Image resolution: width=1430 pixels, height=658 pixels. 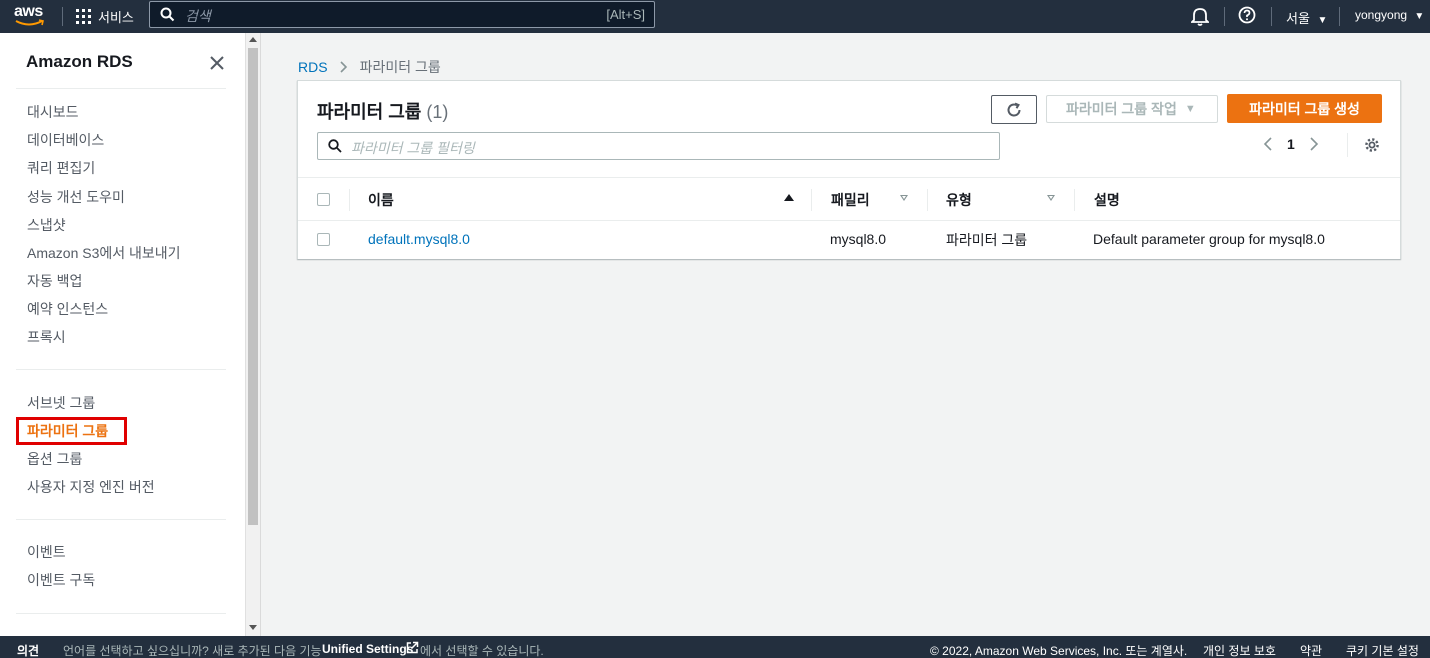 I want to click on privacy-link: 개인 정보 보호, so click(x=1239, y=650).